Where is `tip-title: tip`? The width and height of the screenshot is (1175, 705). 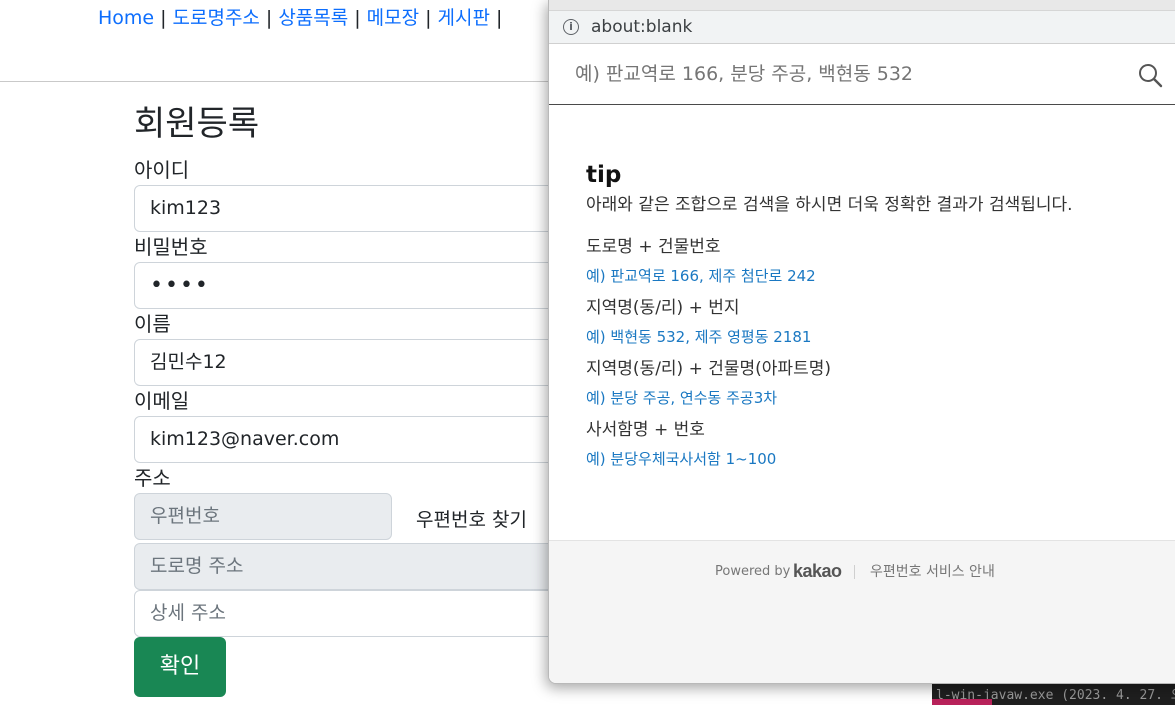
tip-title: tip is located at coordinates (604, 175).